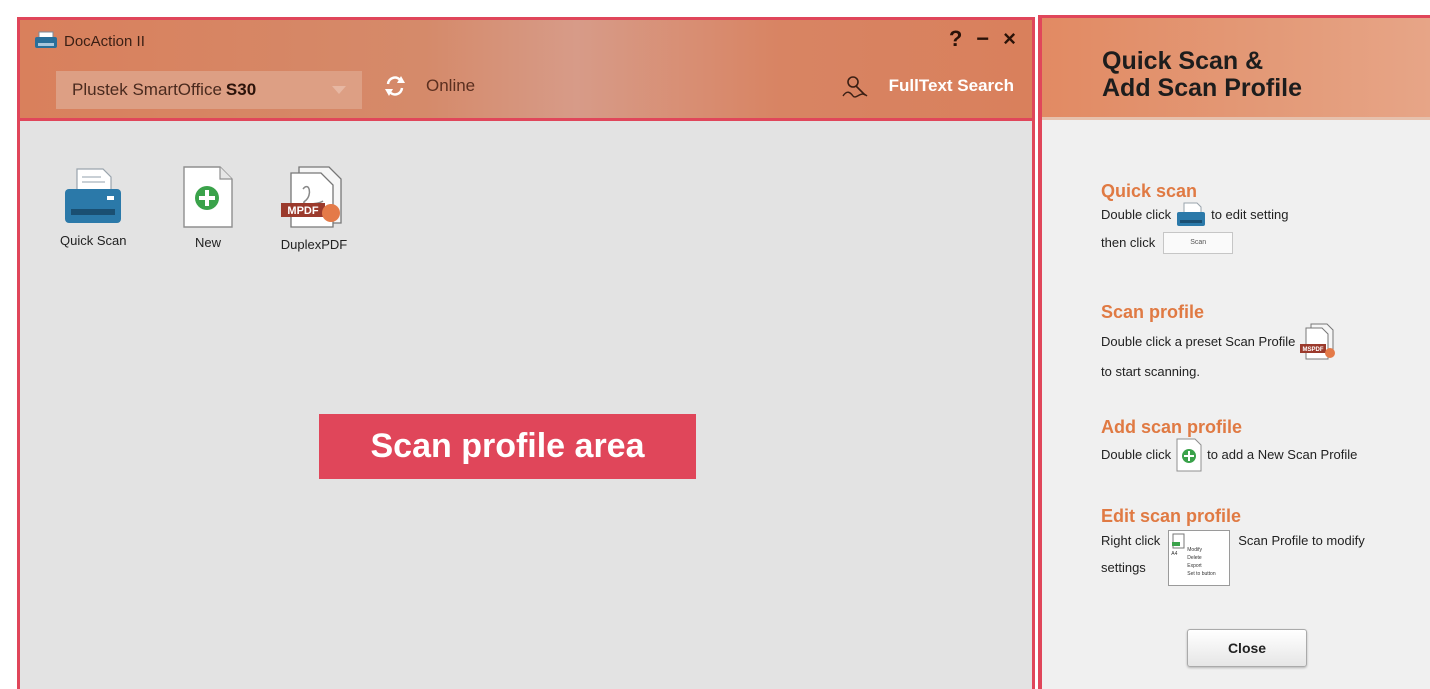 The width and height of the screenshot is (1430, 689). I want to click on context-menu-item: Modify, so click(1194, 550).